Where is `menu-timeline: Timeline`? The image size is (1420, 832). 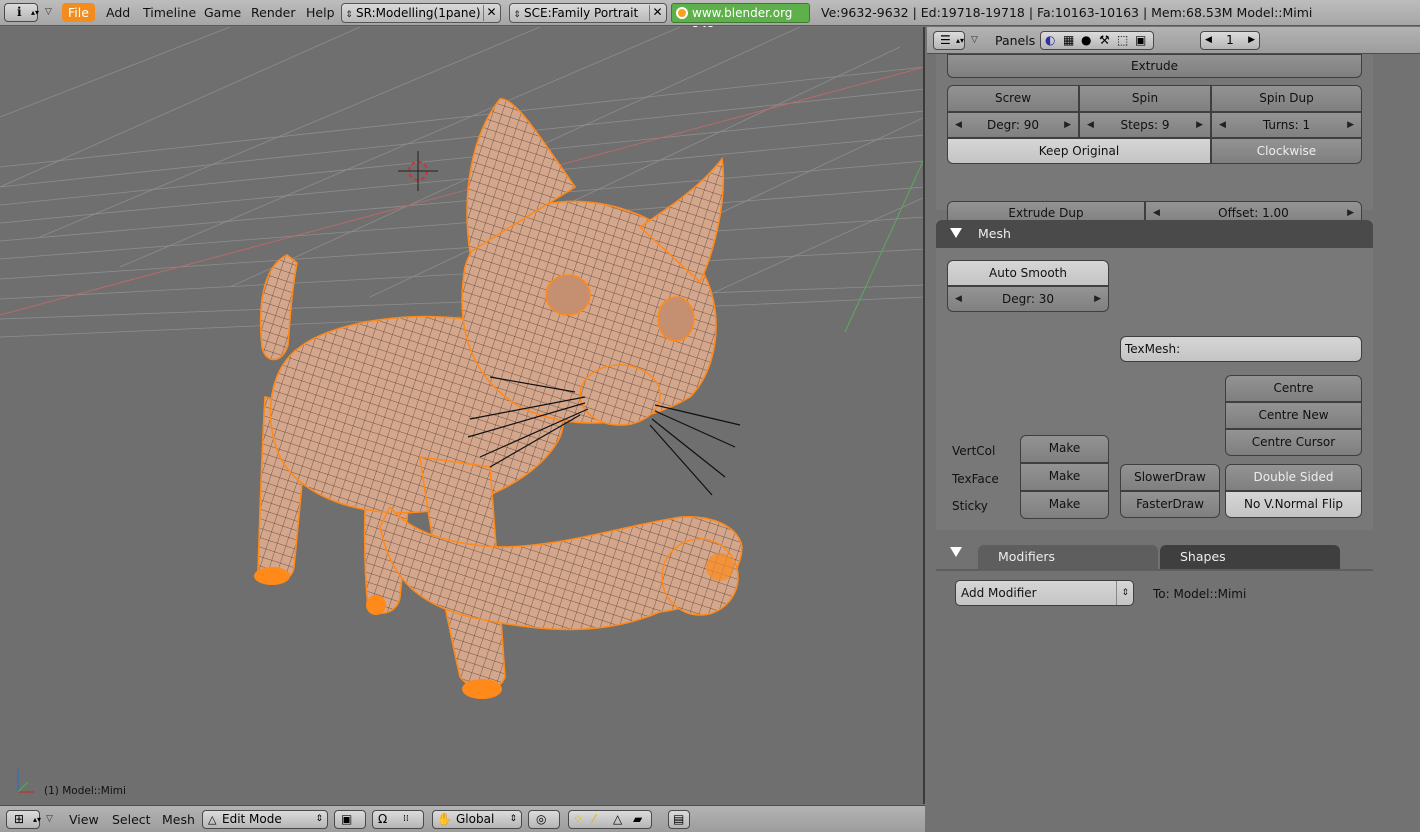 menu-timeline: Timeline is located at coordinates (169, 12).